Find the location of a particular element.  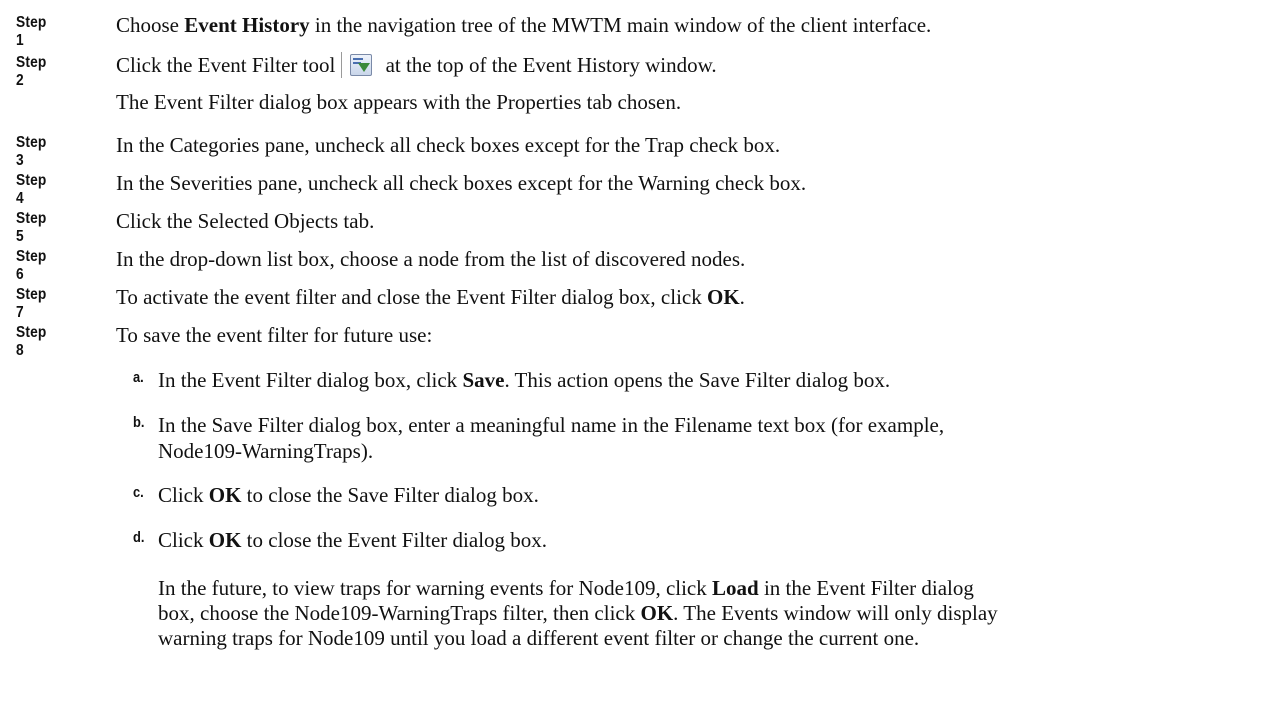

event-filter-icon is located at coordinates (358, 65).